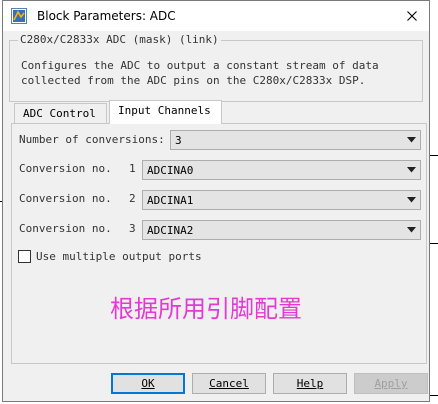 Image resolution: width=438 pixels, height=404 pixels. I want to click on select-value: ADCINA0, so click(170, 170).